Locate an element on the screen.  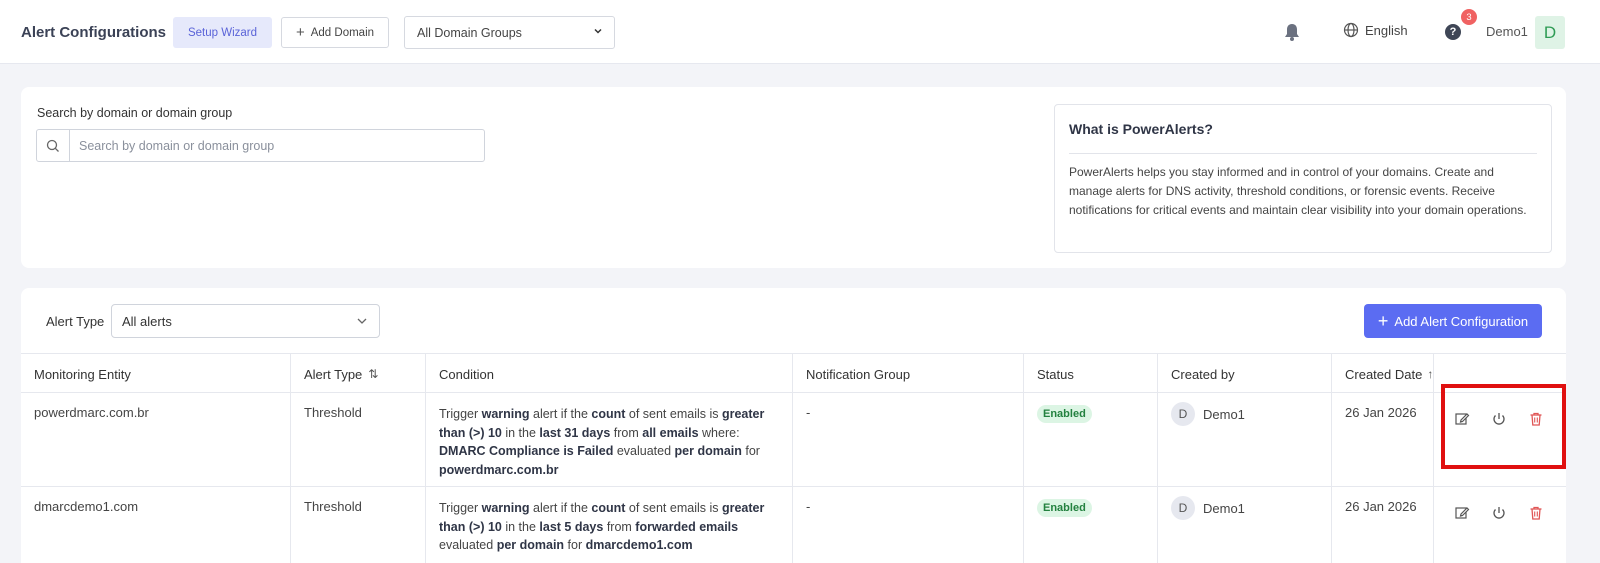
setup-wizard-button: Setup Wizard is located at coordinates (222, 32).